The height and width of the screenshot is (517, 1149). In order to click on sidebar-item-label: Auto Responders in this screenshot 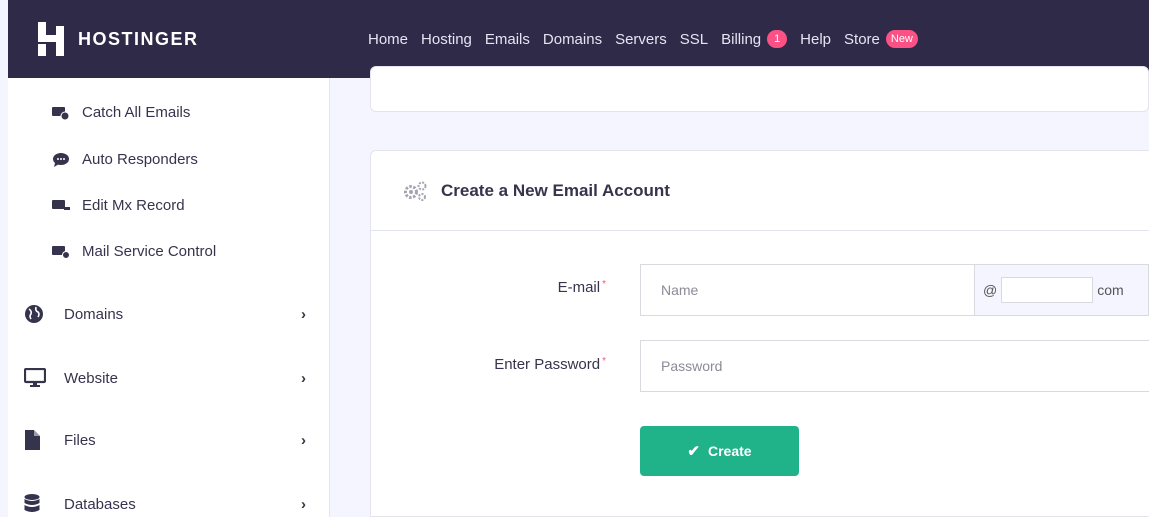, I will do `click(140, 159)`.